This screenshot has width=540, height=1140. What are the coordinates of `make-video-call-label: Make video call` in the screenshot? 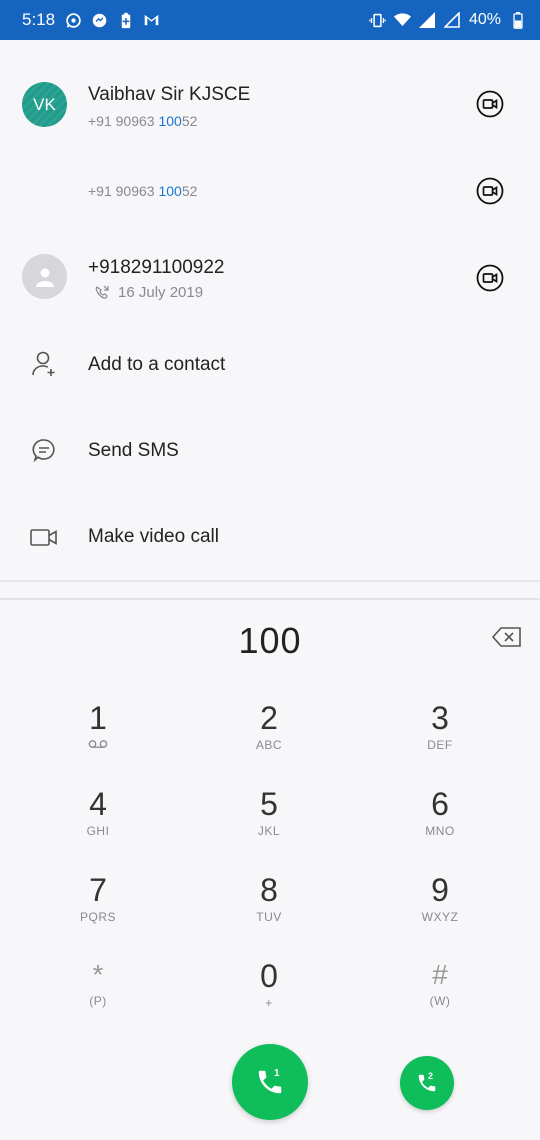 It's located at (153, 536).